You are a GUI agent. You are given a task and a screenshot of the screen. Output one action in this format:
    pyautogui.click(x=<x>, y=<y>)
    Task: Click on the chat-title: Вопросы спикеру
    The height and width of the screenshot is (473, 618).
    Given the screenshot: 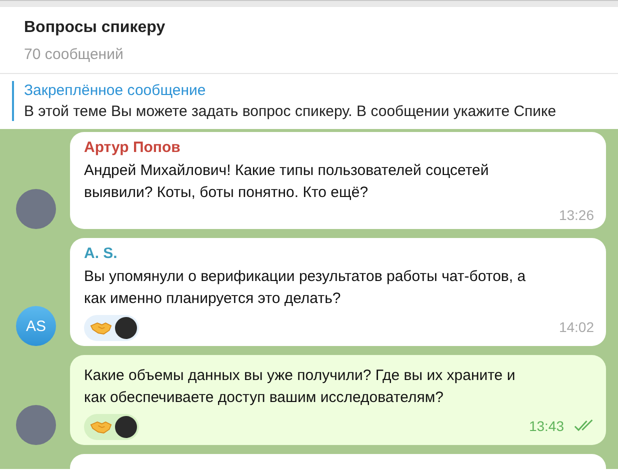 What is the action you would take?
    pyautogui.click(x=95, y=28)
    